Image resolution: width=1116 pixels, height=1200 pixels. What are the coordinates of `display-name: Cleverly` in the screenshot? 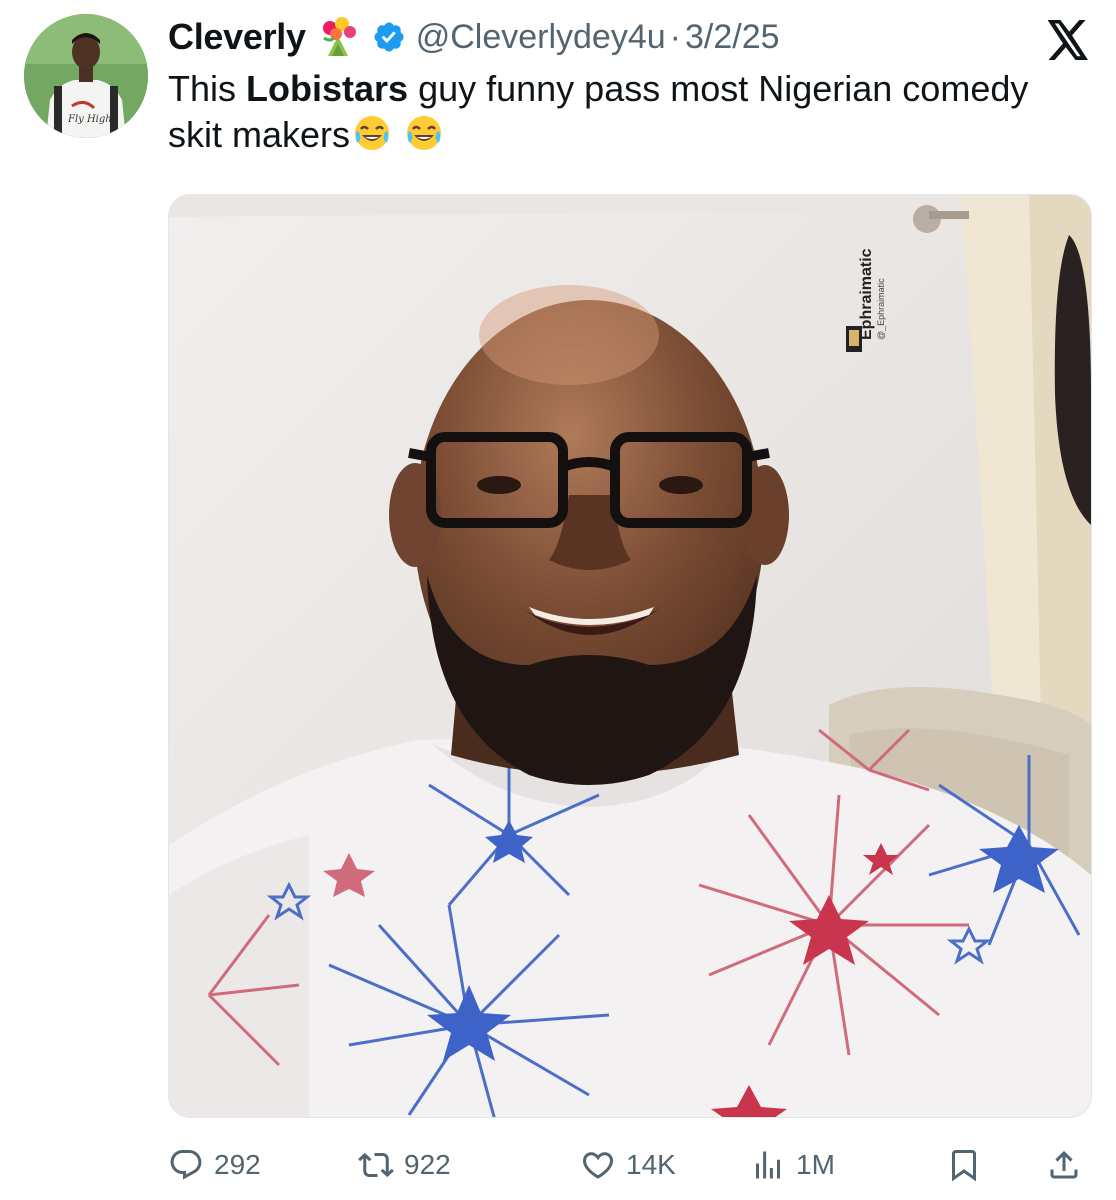 It's located at (237, 37).